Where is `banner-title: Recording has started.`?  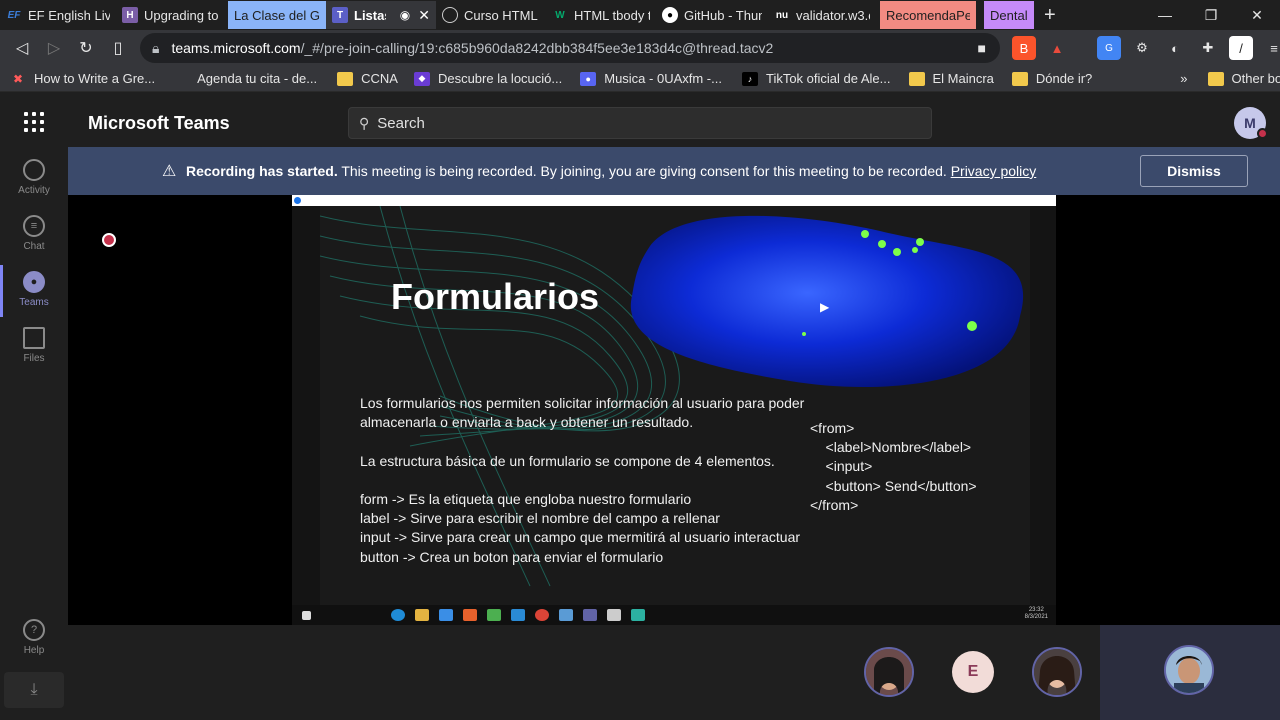
banner-title: Recording has started. is located at coordinates (262, 171).